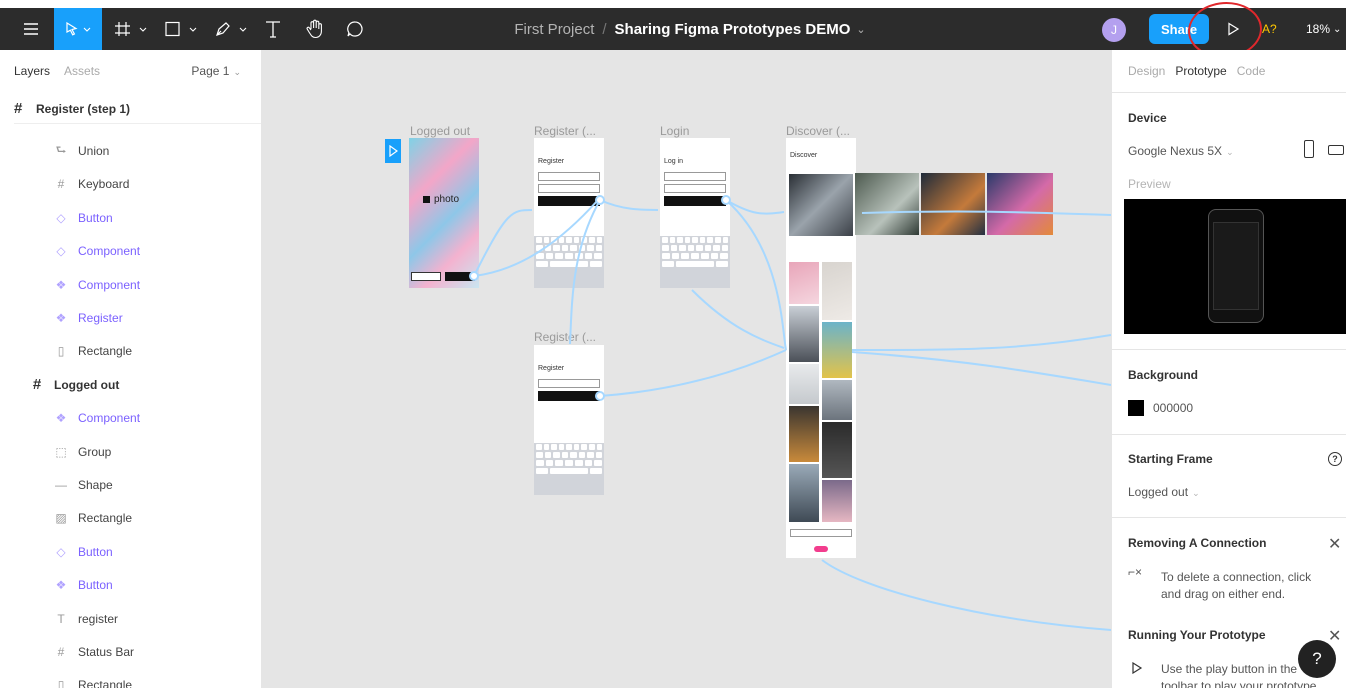 This screenshot has height=688, width=1346. What do you see at coordinates (130, 151) in the screenshot?
I see `layer-item: ⮑ Union` at bounding box center [130, 151].